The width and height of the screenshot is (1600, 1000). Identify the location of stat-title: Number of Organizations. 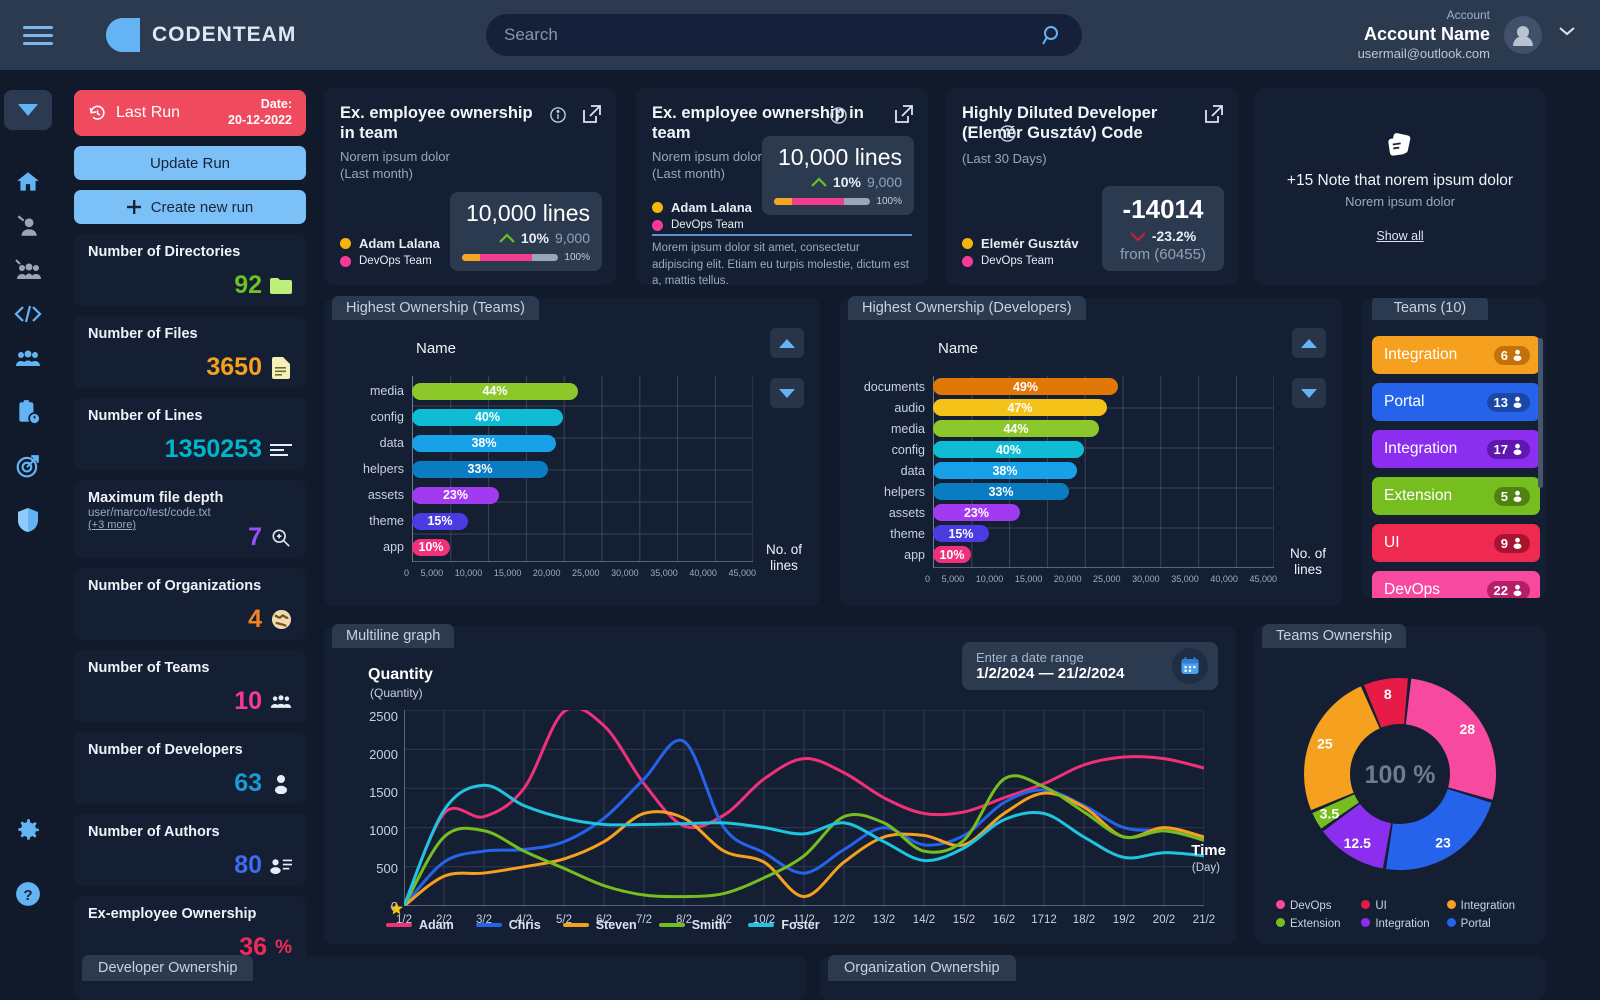
(175, 586).